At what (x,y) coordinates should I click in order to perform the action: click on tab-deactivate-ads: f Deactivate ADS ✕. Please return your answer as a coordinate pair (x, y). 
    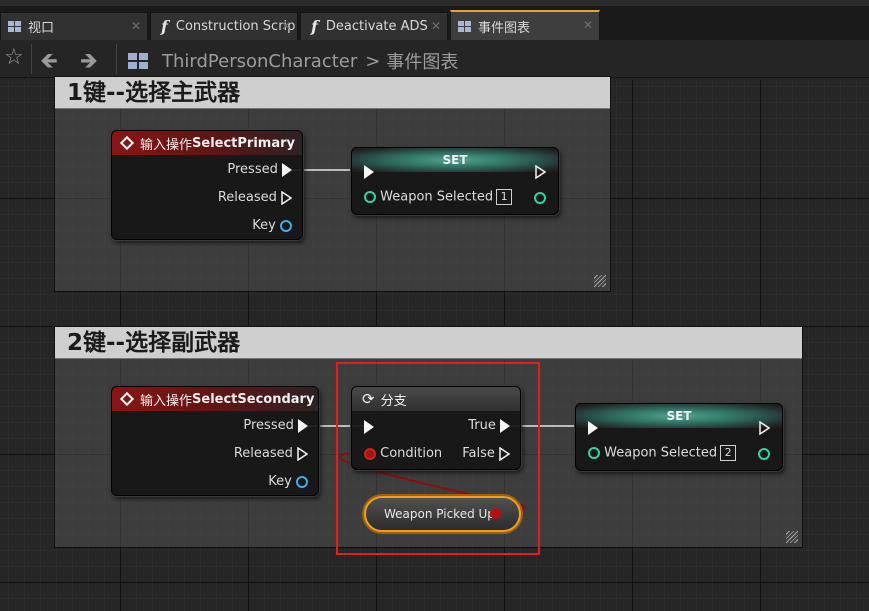
    Looking at the image, I should click on (374, 26).